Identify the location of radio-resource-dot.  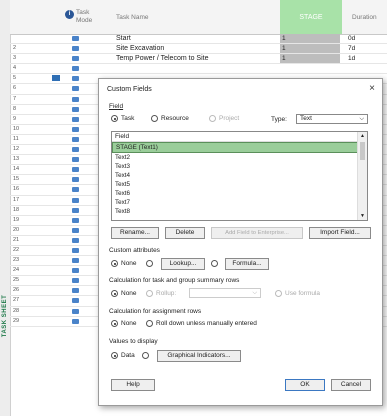
(154, 118).